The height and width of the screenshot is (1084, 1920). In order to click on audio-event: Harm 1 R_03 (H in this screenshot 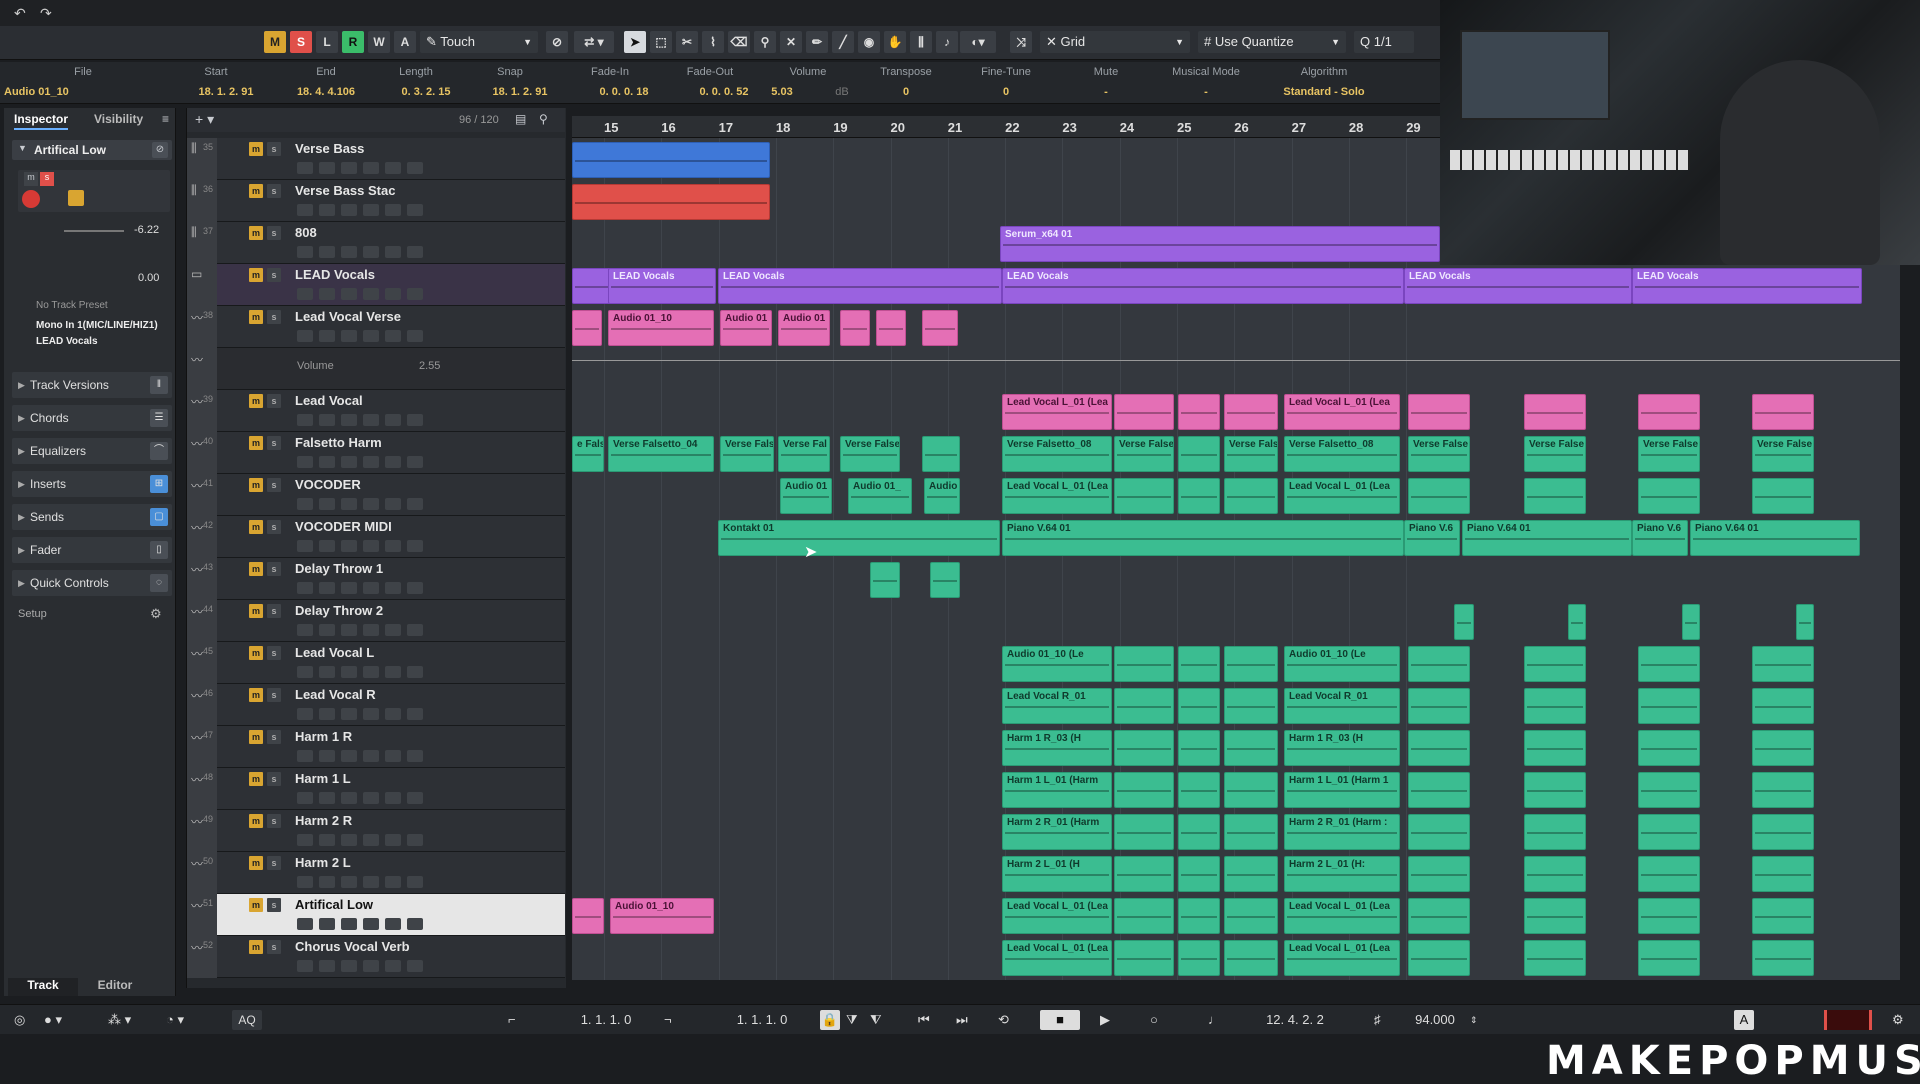, I will do `click(1342, 748)`.